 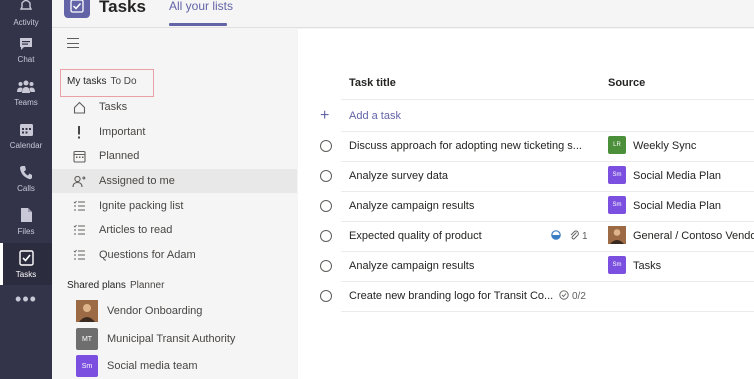 I want to click on plan-item-vendor-onboarding: Vendor Onboarding, so click(x=174, y=311).